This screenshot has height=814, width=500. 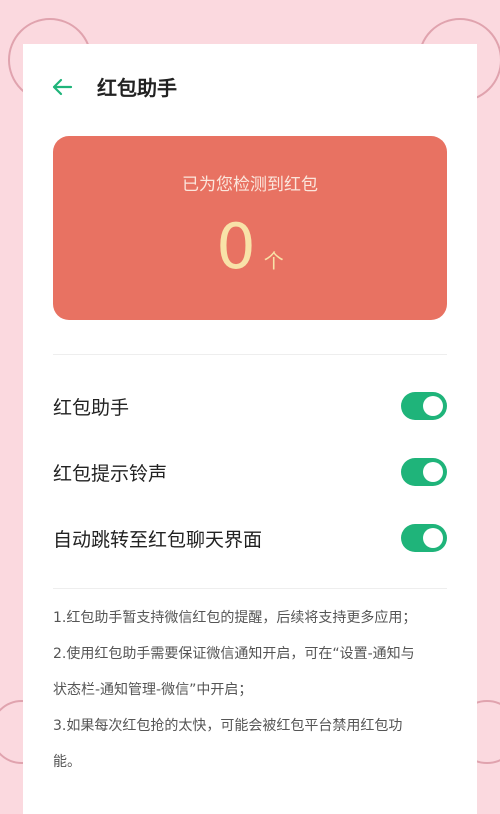 I want to click on summary-count-wrap: 0个, so click(x=250, y=246).